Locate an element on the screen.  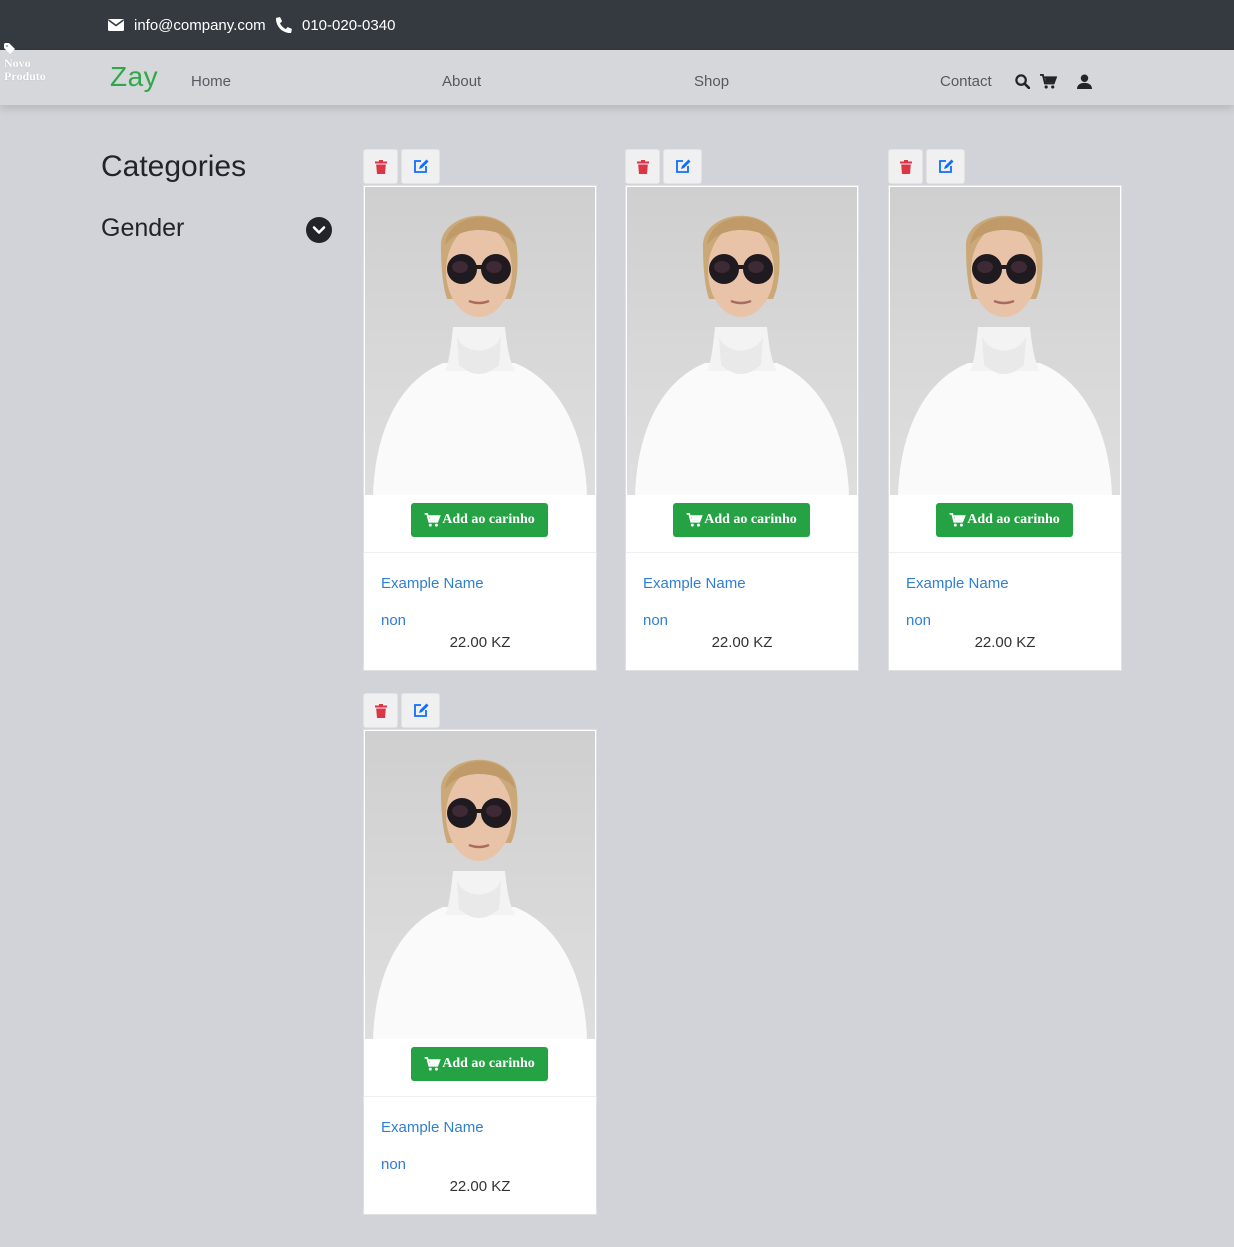
tags-icon is located at coordinates (25, 50).